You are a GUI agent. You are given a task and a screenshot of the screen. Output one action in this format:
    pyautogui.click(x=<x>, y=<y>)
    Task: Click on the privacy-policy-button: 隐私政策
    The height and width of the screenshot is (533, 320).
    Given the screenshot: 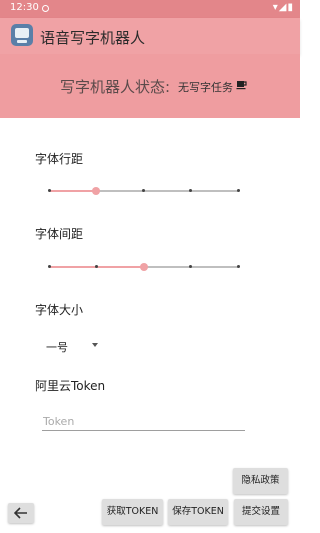 What is the action you would take?
    pyautogui.click(x=260, y=481)
    